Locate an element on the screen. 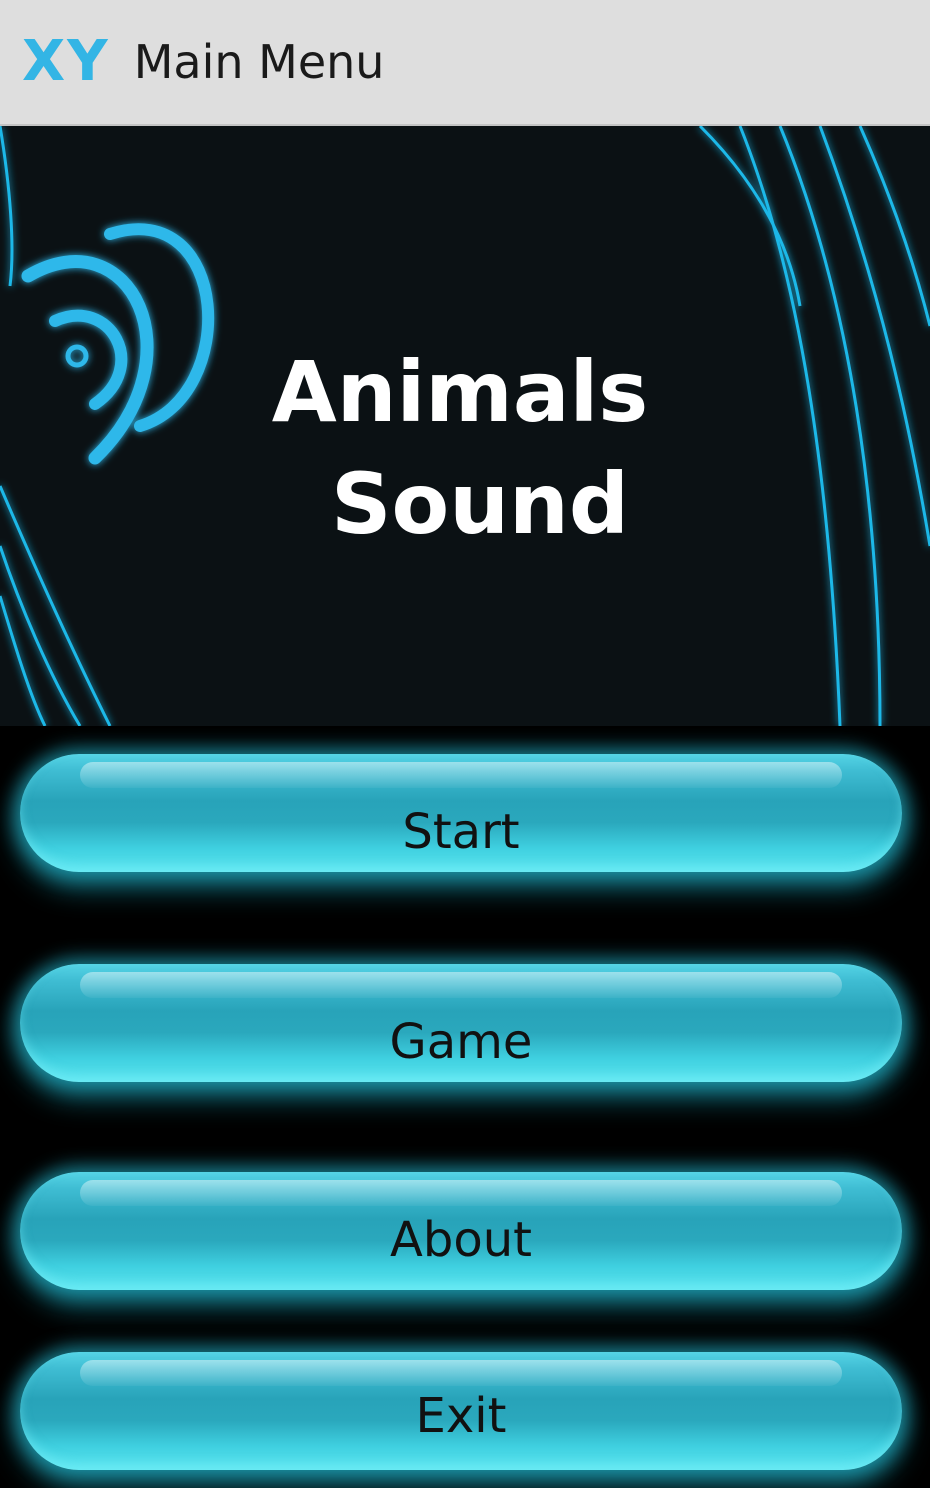 The height and width of the screenshot is (1488, 930). about-button: About is located at coordinates (461, 1231).